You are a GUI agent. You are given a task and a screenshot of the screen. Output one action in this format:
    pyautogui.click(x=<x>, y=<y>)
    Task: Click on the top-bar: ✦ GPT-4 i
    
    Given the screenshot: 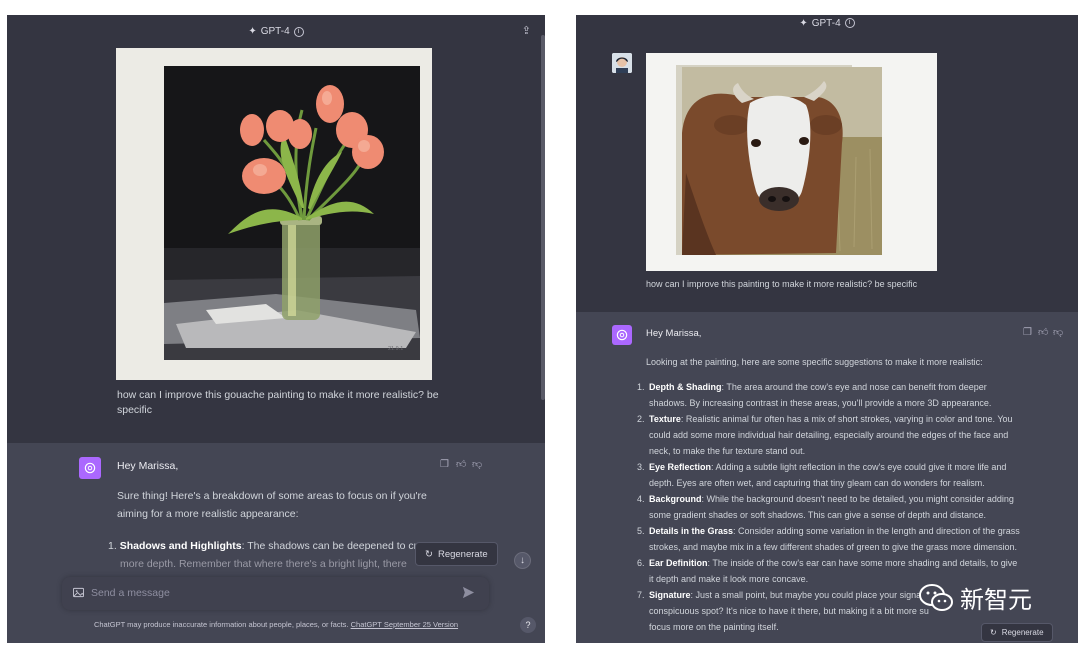 What is the action you would take?
    pyautogui.click(x=827, y=23)
    